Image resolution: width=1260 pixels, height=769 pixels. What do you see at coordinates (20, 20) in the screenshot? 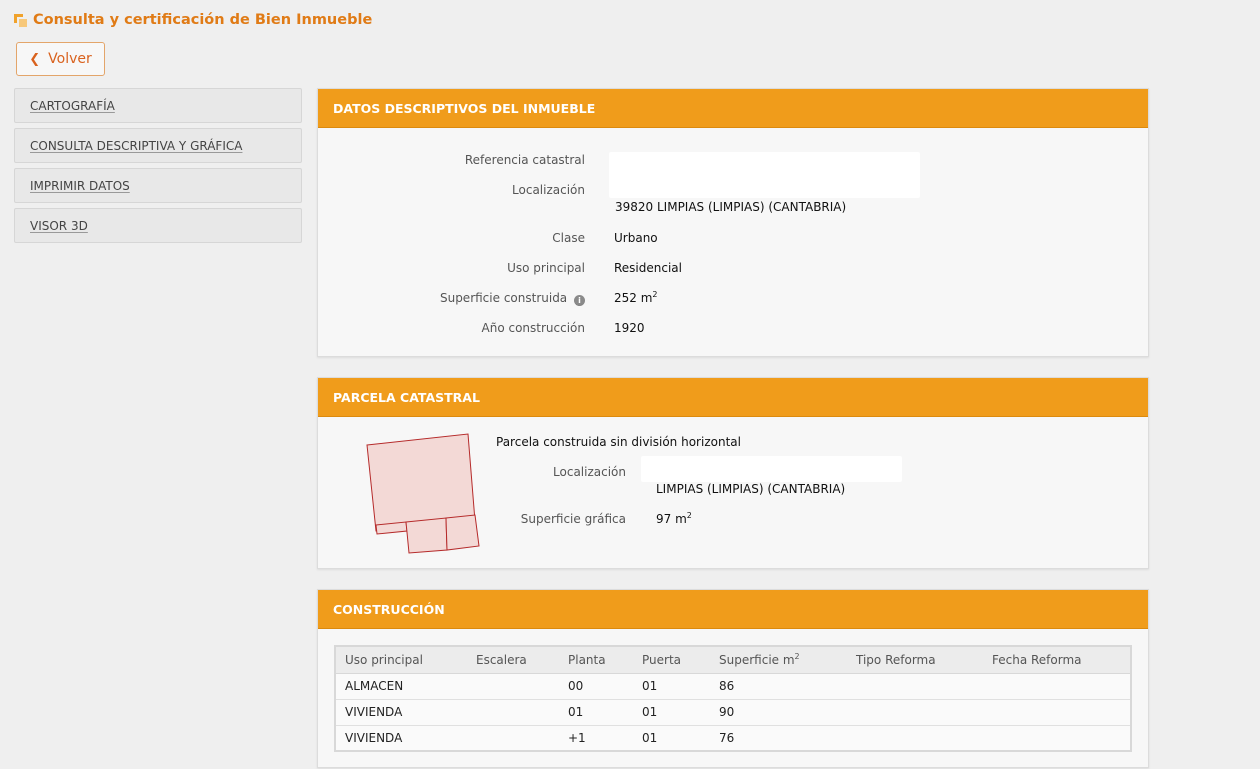
I see `building-icon` at bounding box center [20, 20].